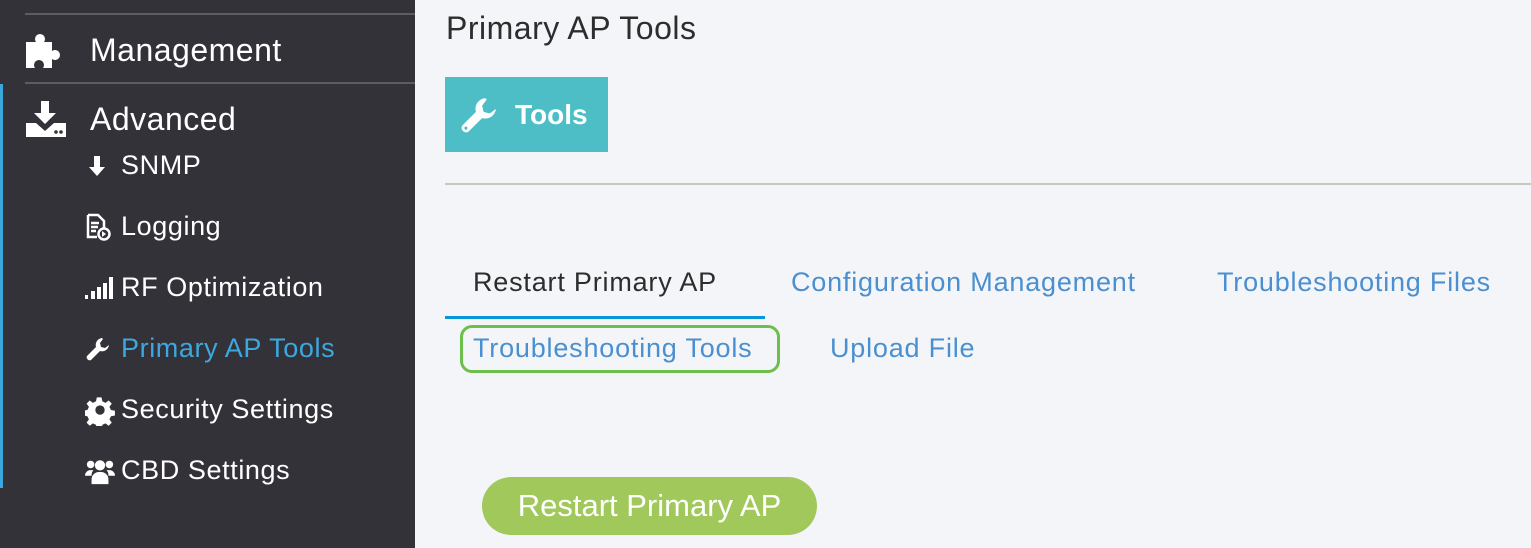 This screenshot has width=1531, height=548. What do you see at coordinates (222, 287) in the screenshot?
I see `sidebar-item-label: RF Optimization` at bounding box center [222, 287].